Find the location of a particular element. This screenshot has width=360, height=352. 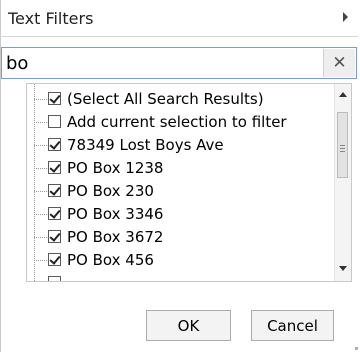

list-item-partial is located at coordinates (172, 276).